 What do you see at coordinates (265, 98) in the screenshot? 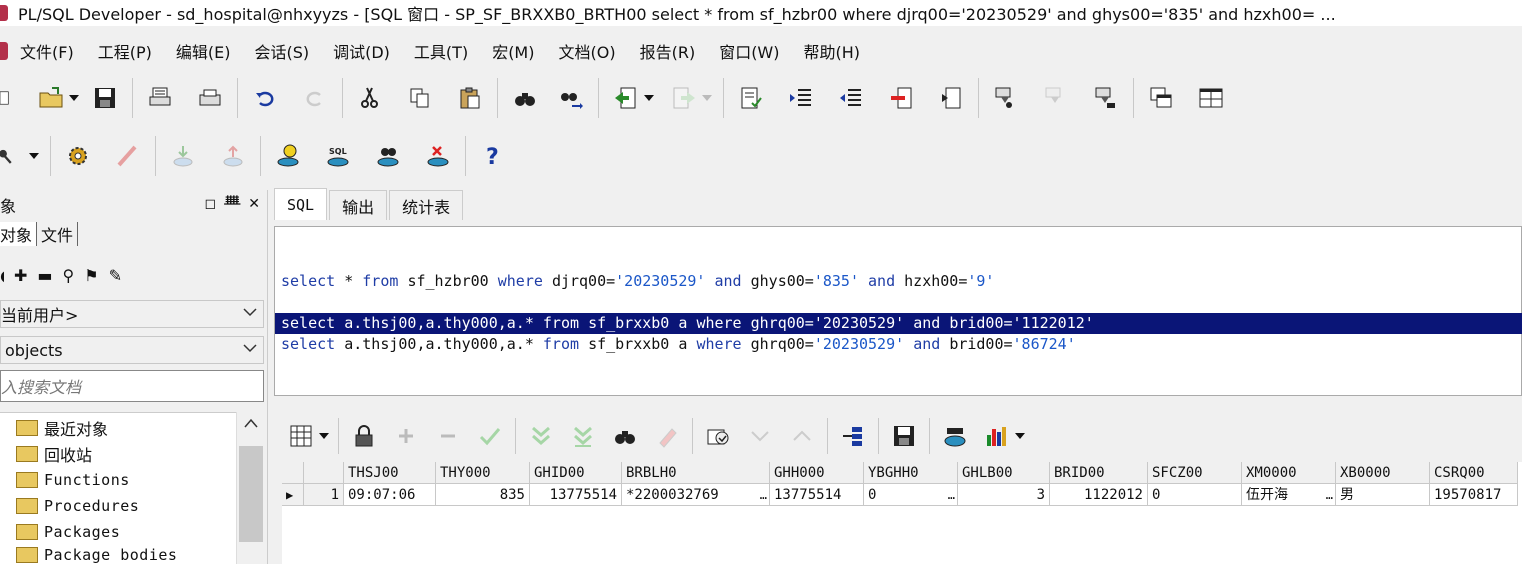
I see `undo-icon` at bounding box center [265, 98].